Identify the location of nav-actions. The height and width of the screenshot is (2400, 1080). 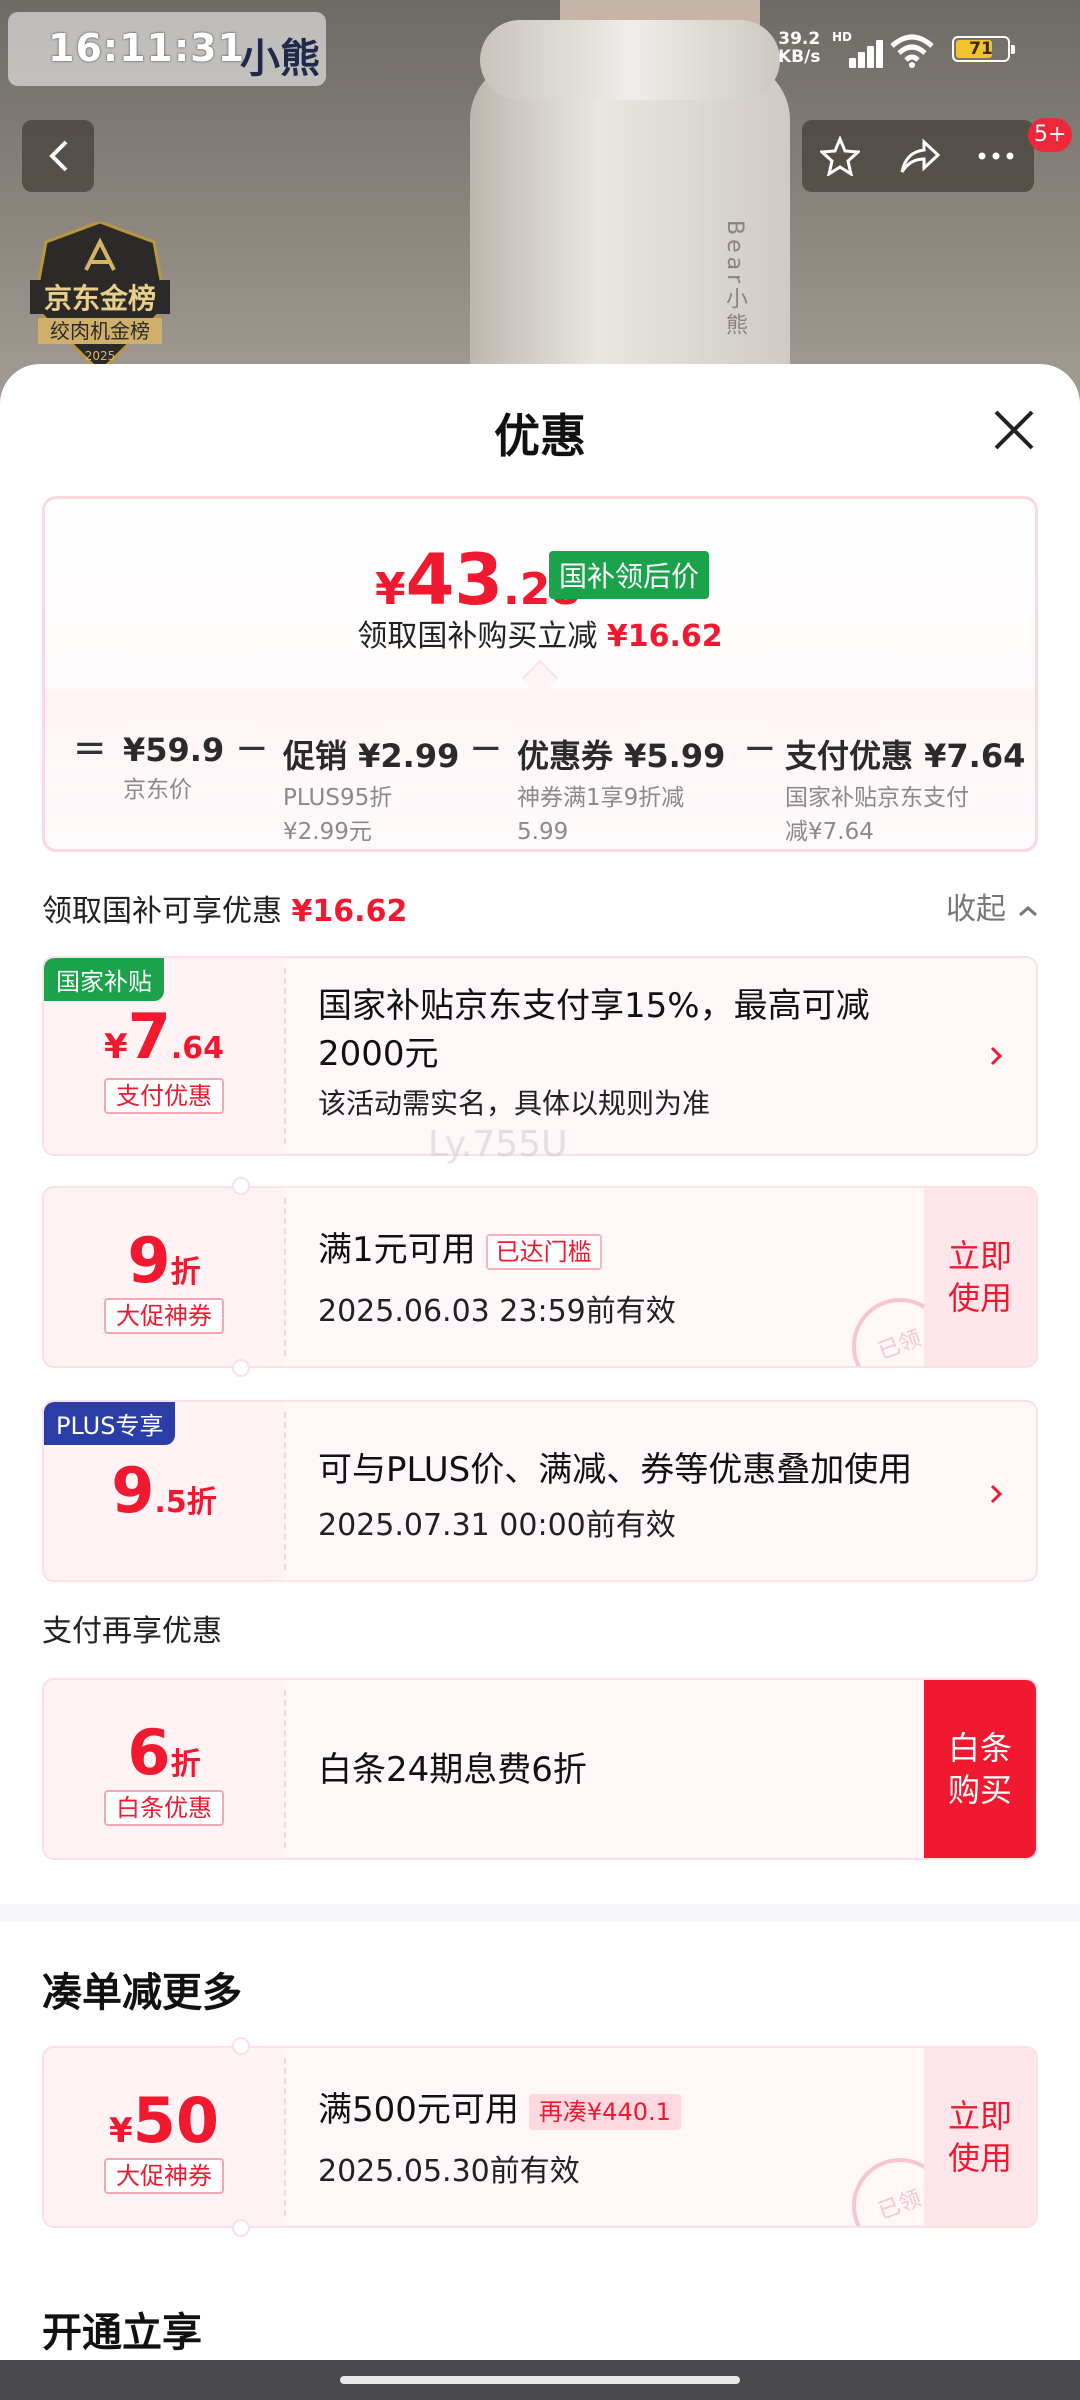
(918, 156).